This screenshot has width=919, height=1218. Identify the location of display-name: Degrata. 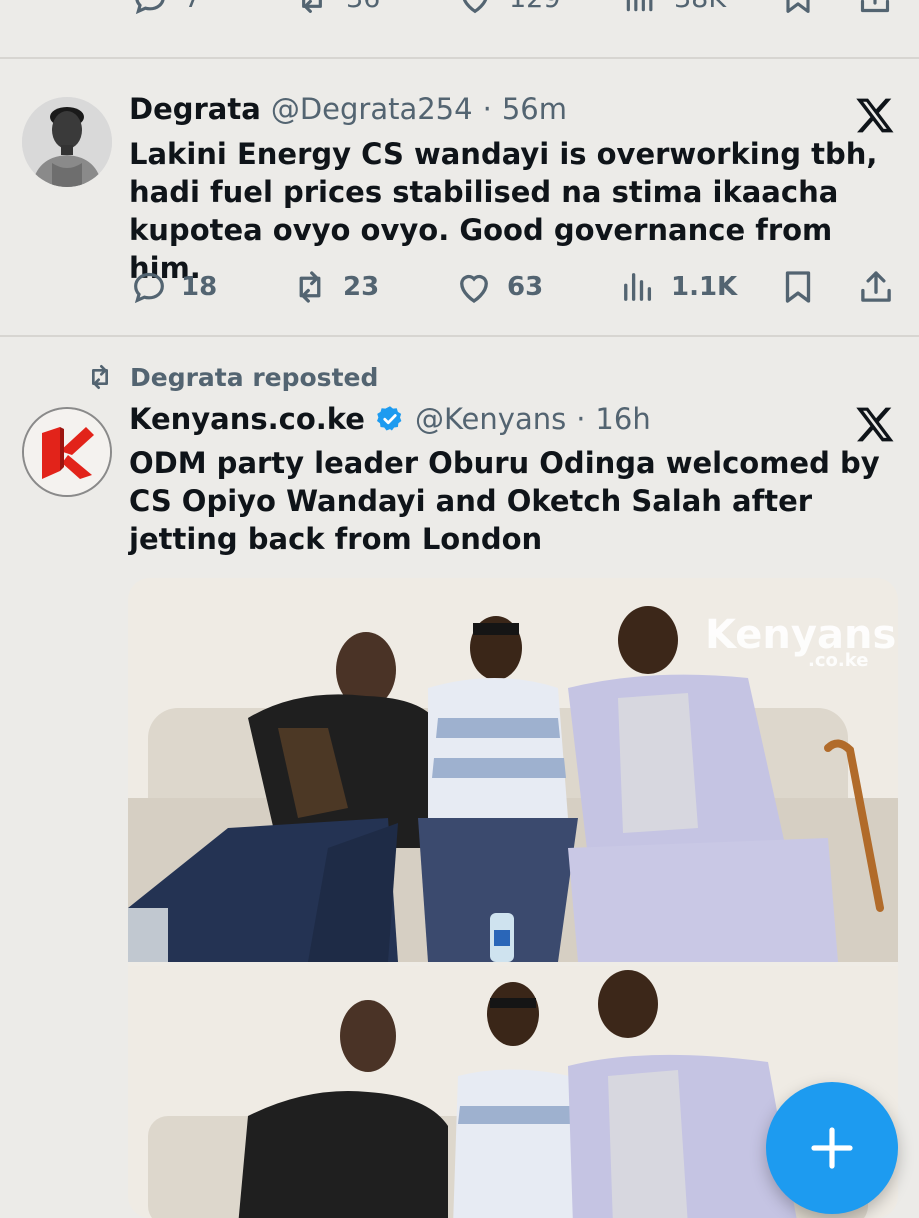
(195, 109).